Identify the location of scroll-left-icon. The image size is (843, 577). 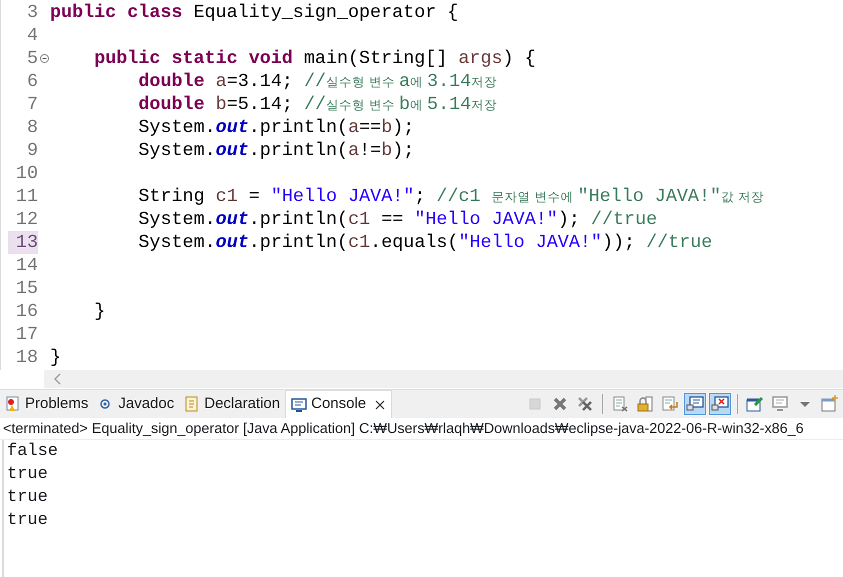
(58, 379).